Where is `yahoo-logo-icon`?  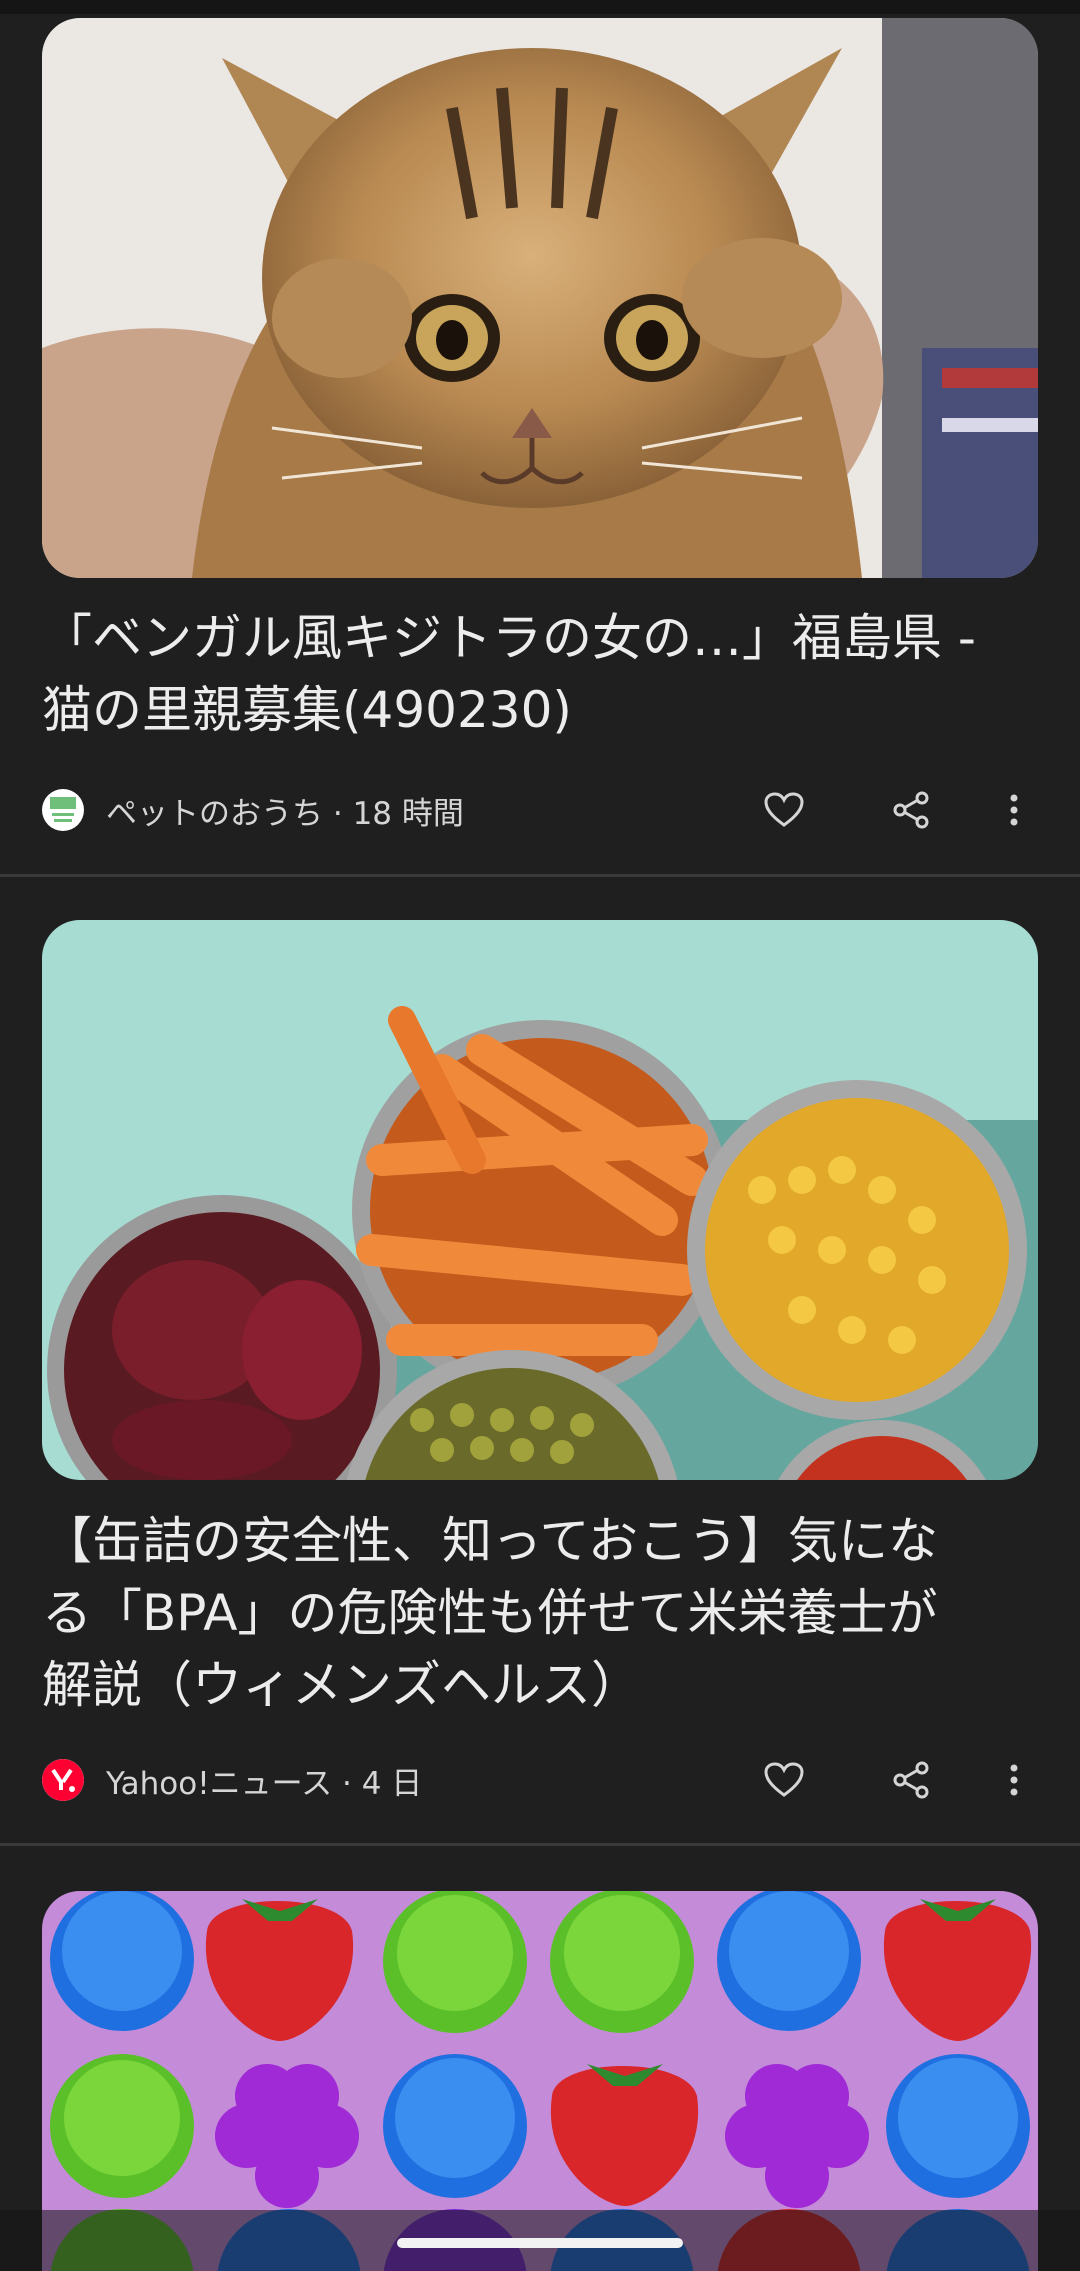
yahoo-logo-icon is located at coordinates (63, 1780).